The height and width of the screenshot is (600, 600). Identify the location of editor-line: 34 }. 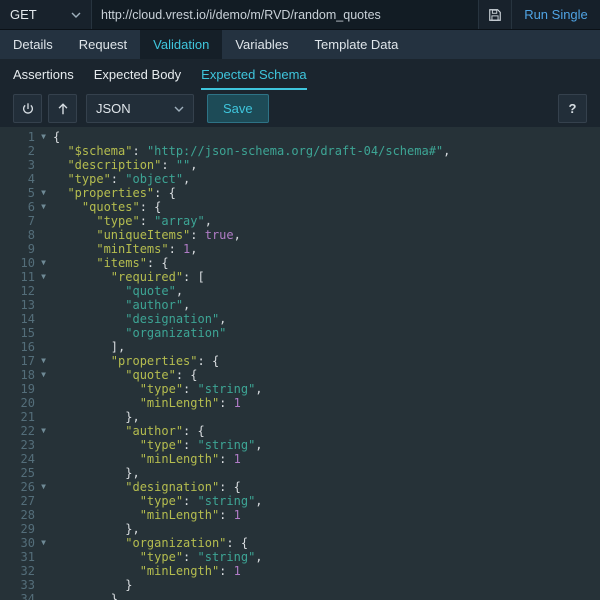
(300, 596).